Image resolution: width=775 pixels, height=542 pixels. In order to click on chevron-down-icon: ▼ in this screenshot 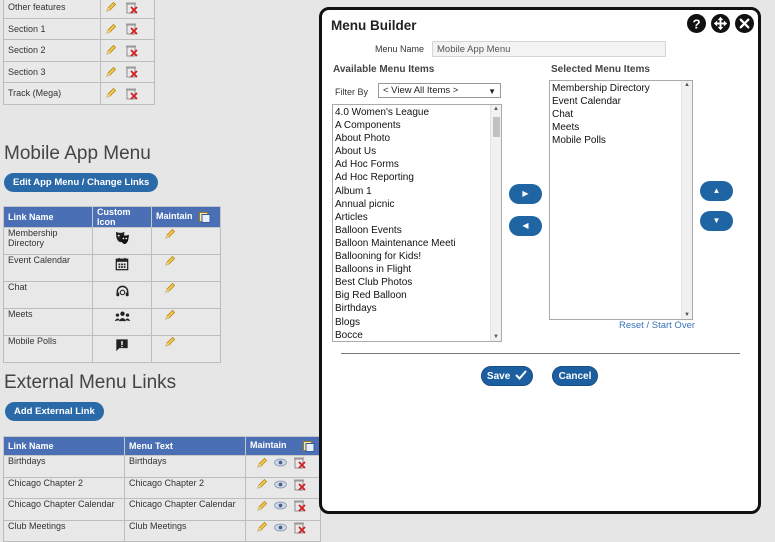, I will do `click(492, 91)`.